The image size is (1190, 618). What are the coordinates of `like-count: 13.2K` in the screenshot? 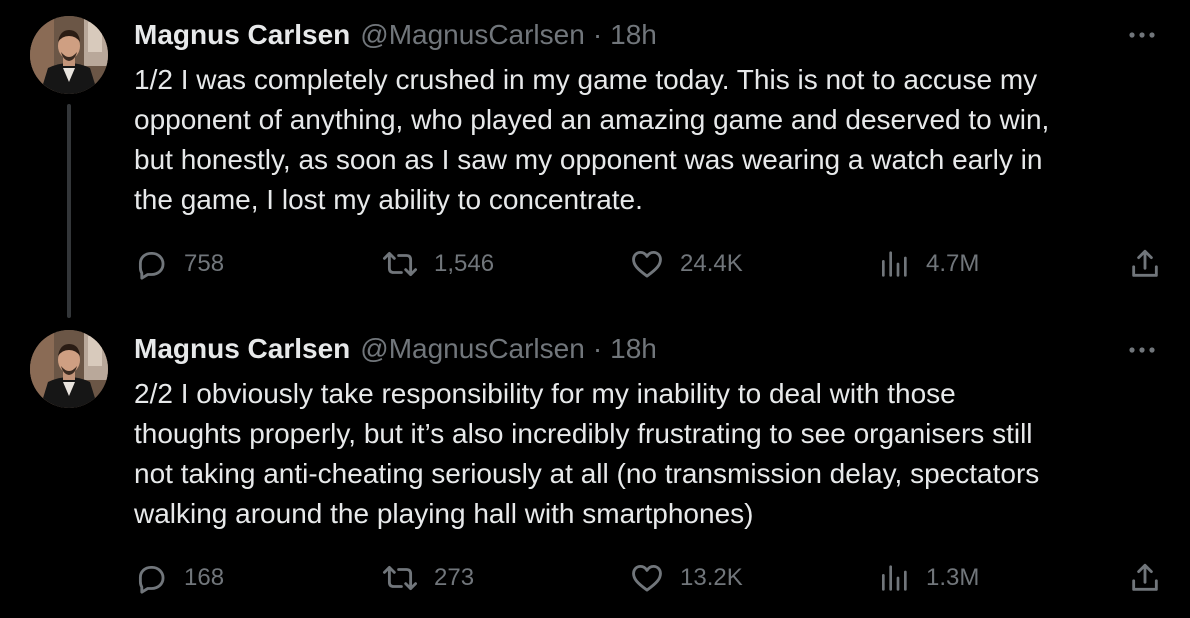 It's located at (711, 577).